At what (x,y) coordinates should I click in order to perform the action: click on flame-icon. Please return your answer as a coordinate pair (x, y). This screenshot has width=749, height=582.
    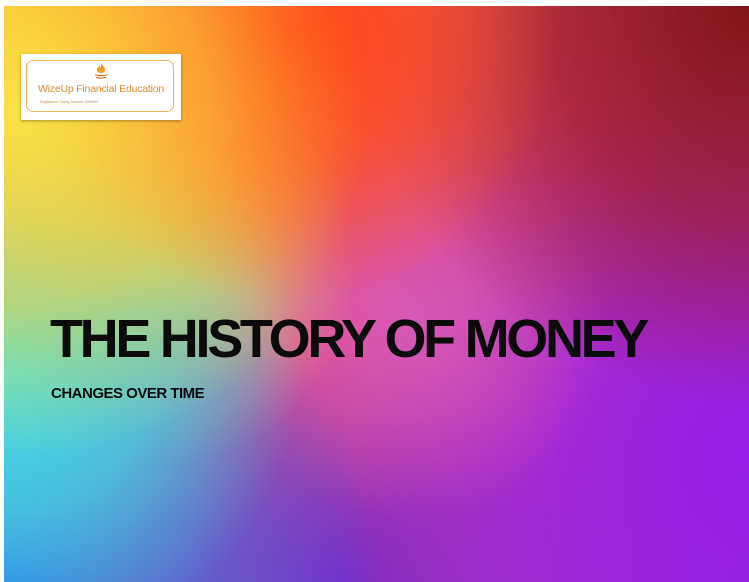
    Looking at the image, I should click on (101, 71).